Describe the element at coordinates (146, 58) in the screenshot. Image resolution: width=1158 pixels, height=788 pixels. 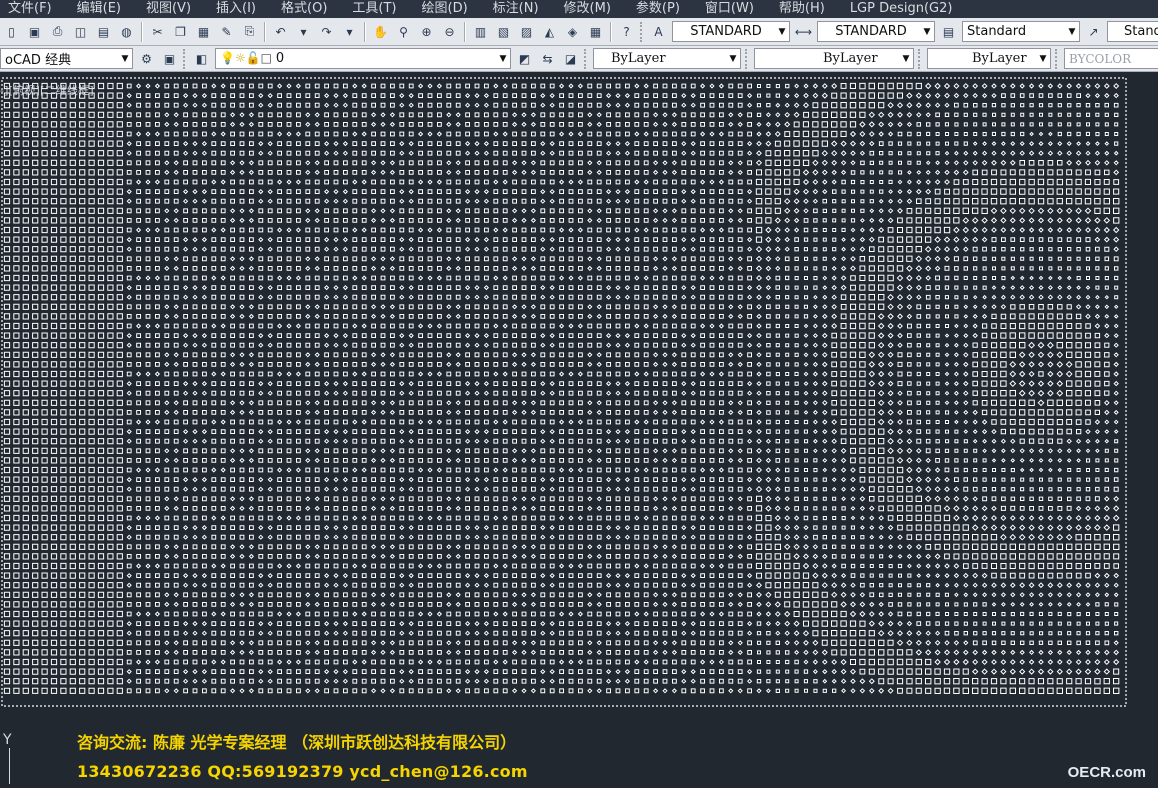
I see `workspace-settings-icon: ⚙` at that location.